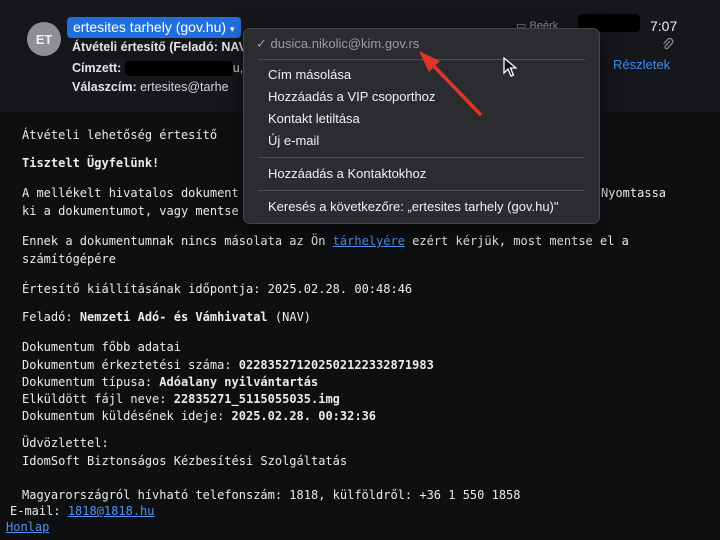  Describe the element at coordinates (351, 96) in the screenshot. I see `menu-item-add-vip: Hozzáadás a VIP csoporthoz` at that location.